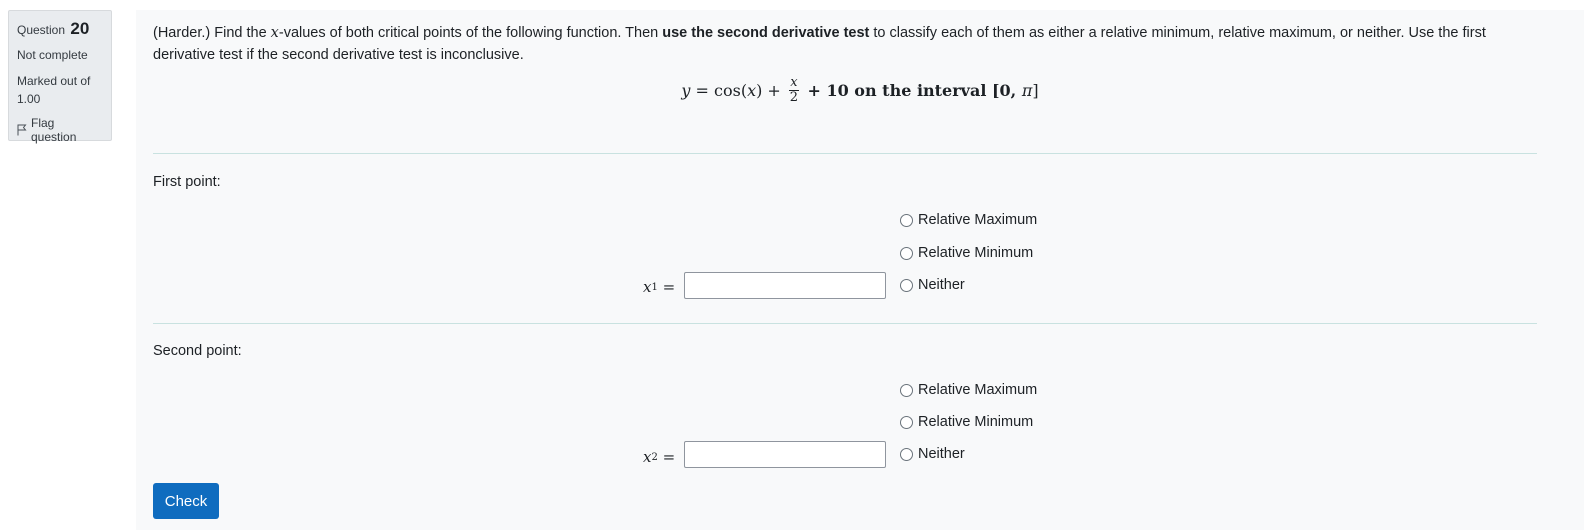 The image size is (1584, 530). I want to click on second-relative-minimum-radio: Relative Minimum, so click(966, 422).